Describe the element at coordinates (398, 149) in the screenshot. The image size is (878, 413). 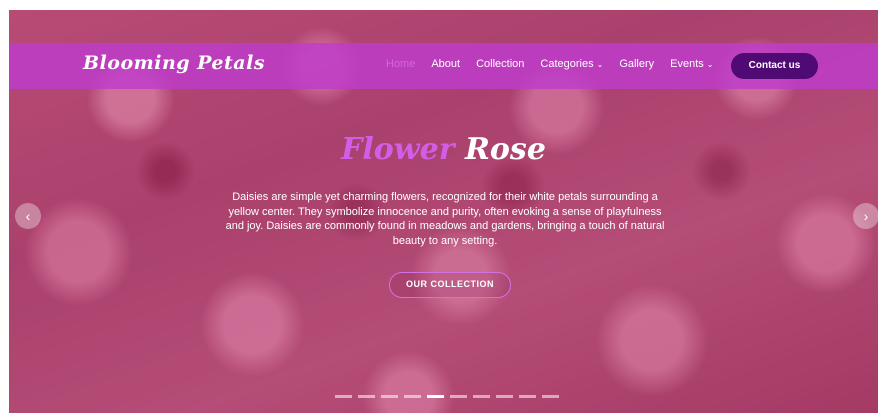
I see `hero-title-word-1: Flower` at that location.